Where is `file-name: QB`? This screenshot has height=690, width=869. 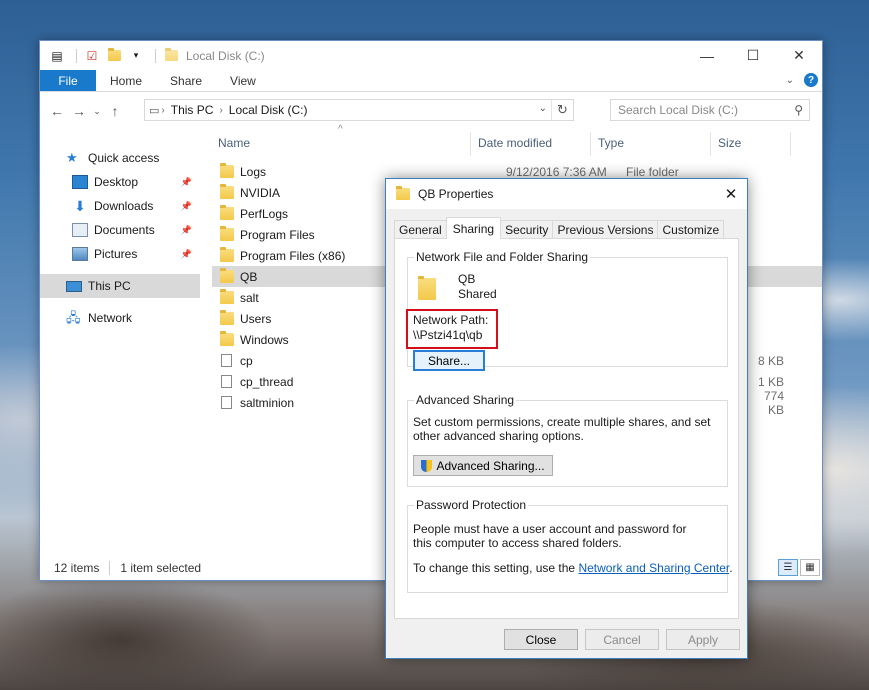
file-name: QB is located at coordinates (249, 276).